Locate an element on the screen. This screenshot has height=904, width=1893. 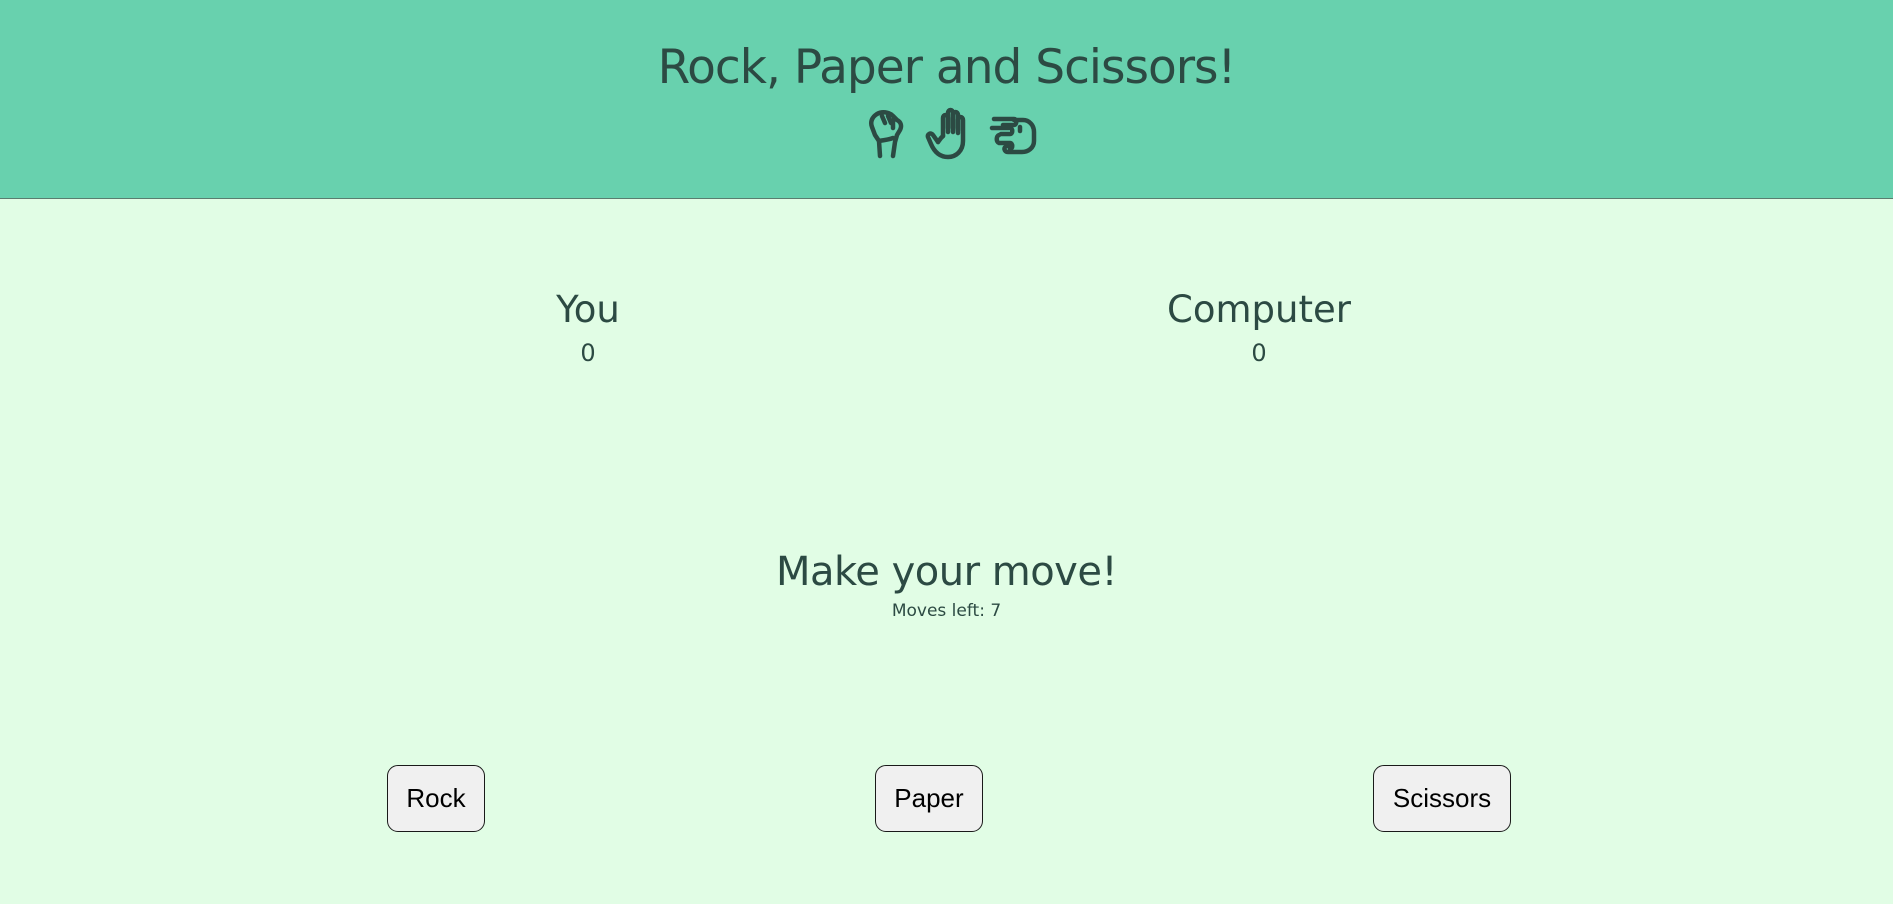
rock-button: Rock is located at coordinates (436, 798).